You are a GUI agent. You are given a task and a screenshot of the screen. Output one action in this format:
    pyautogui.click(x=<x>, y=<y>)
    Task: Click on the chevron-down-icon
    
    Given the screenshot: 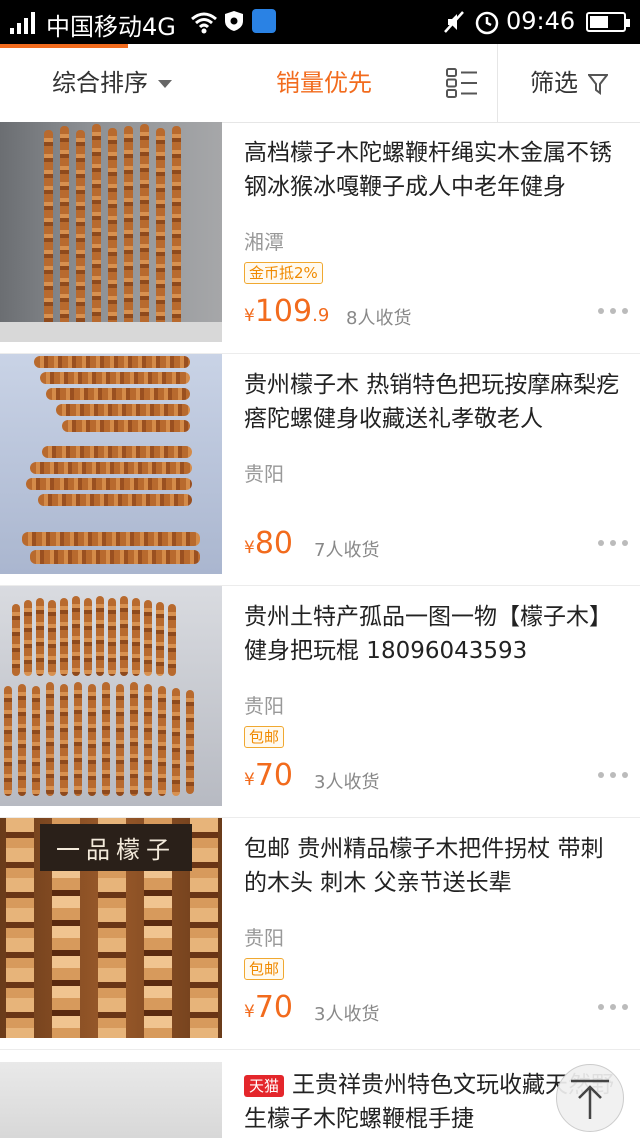 What is the action you would take?
    pyautogui.click(x=165, y=84)
    